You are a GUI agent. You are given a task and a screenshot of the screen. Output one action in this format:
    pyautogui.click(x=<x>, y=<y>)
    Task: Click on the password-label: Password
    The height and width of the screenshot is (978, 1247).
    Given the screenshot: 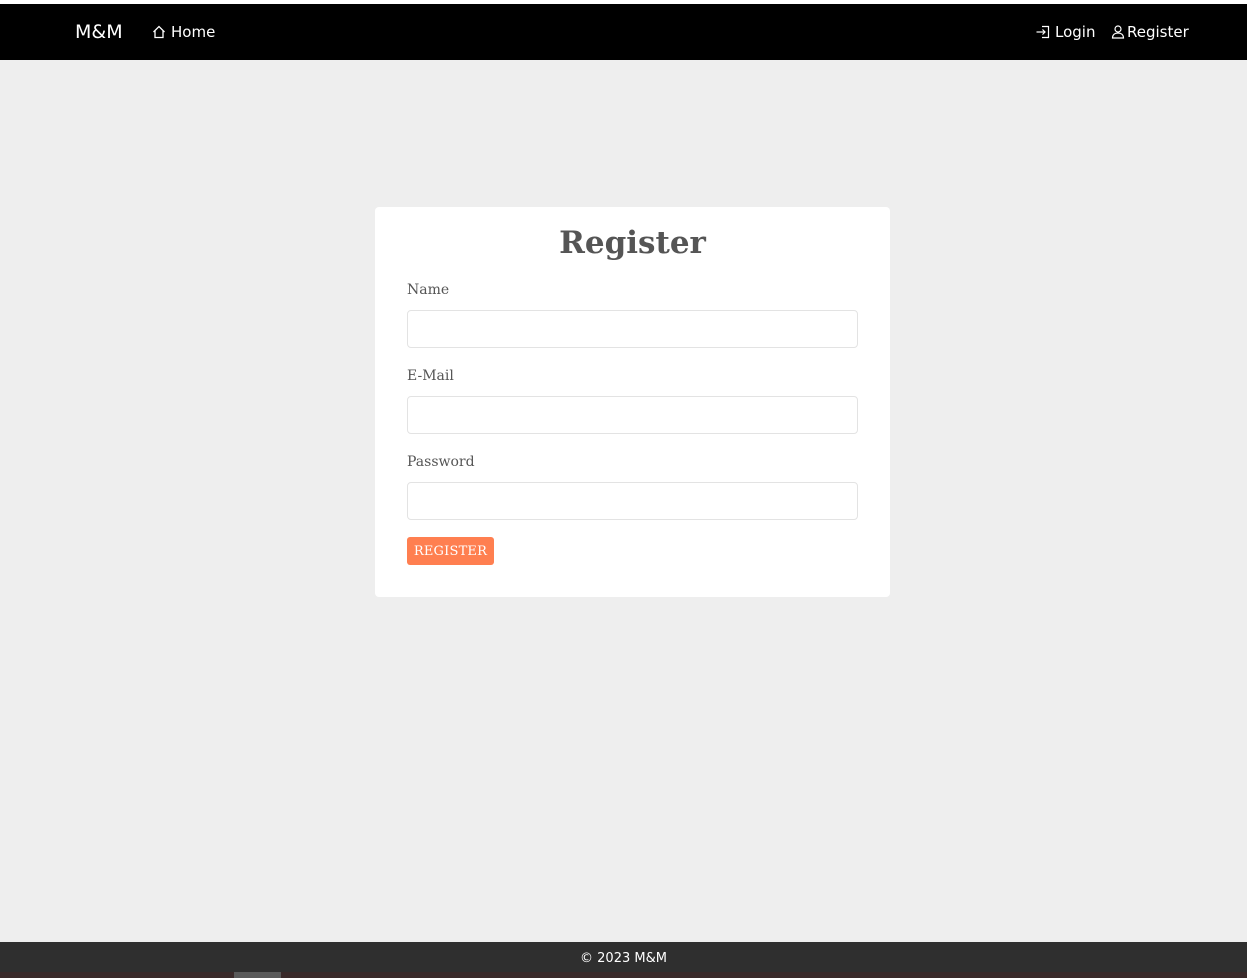 What is the action you would take?
    pyautogui.click(x=441, y=462)
    